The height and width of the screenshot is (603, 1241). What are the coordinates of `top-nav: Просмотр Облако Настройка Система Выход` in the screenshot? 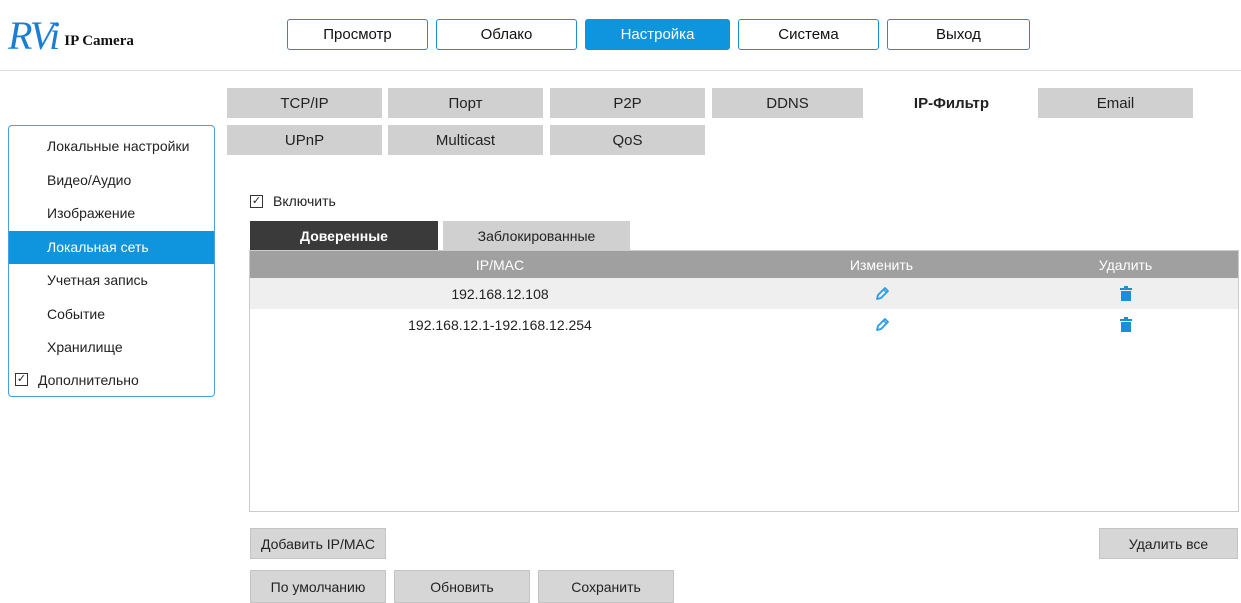 It's located at (658, 34).